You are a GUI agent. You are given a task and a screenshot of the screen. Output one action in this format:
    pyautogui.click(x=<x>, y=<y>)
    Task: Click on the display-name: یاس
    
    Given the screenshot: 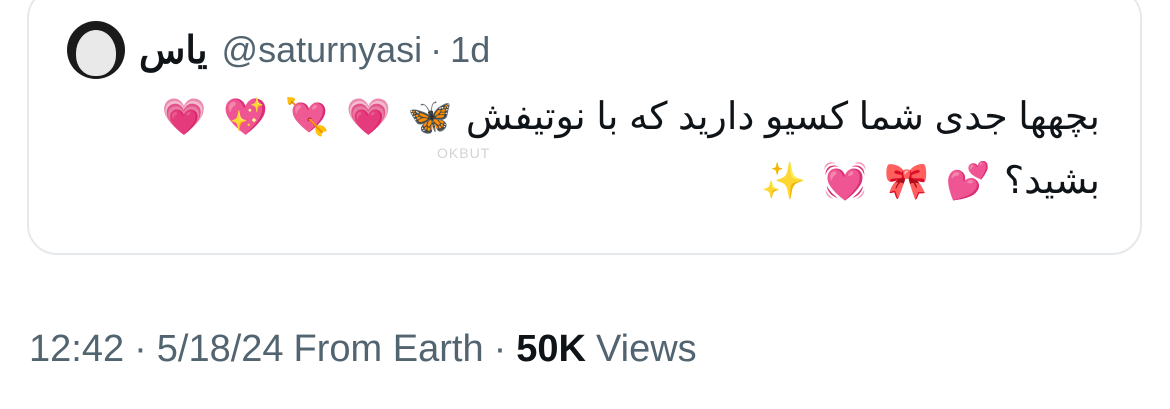 What is the action you would take?
    pyautogui.click(x=173, y=50)
    